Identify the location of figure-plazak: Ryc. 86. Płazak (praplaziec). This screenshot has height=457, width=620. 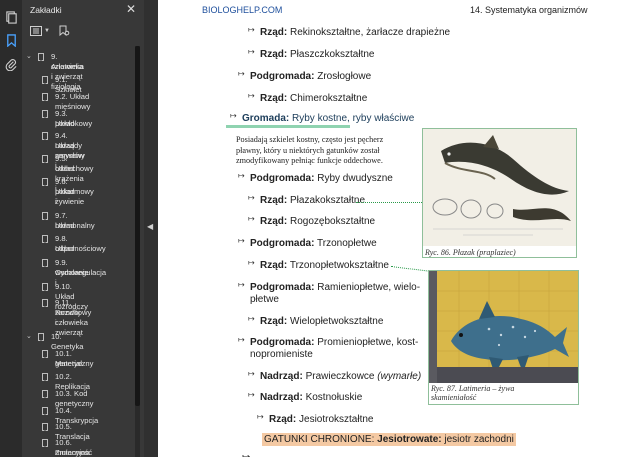
(499, 193).